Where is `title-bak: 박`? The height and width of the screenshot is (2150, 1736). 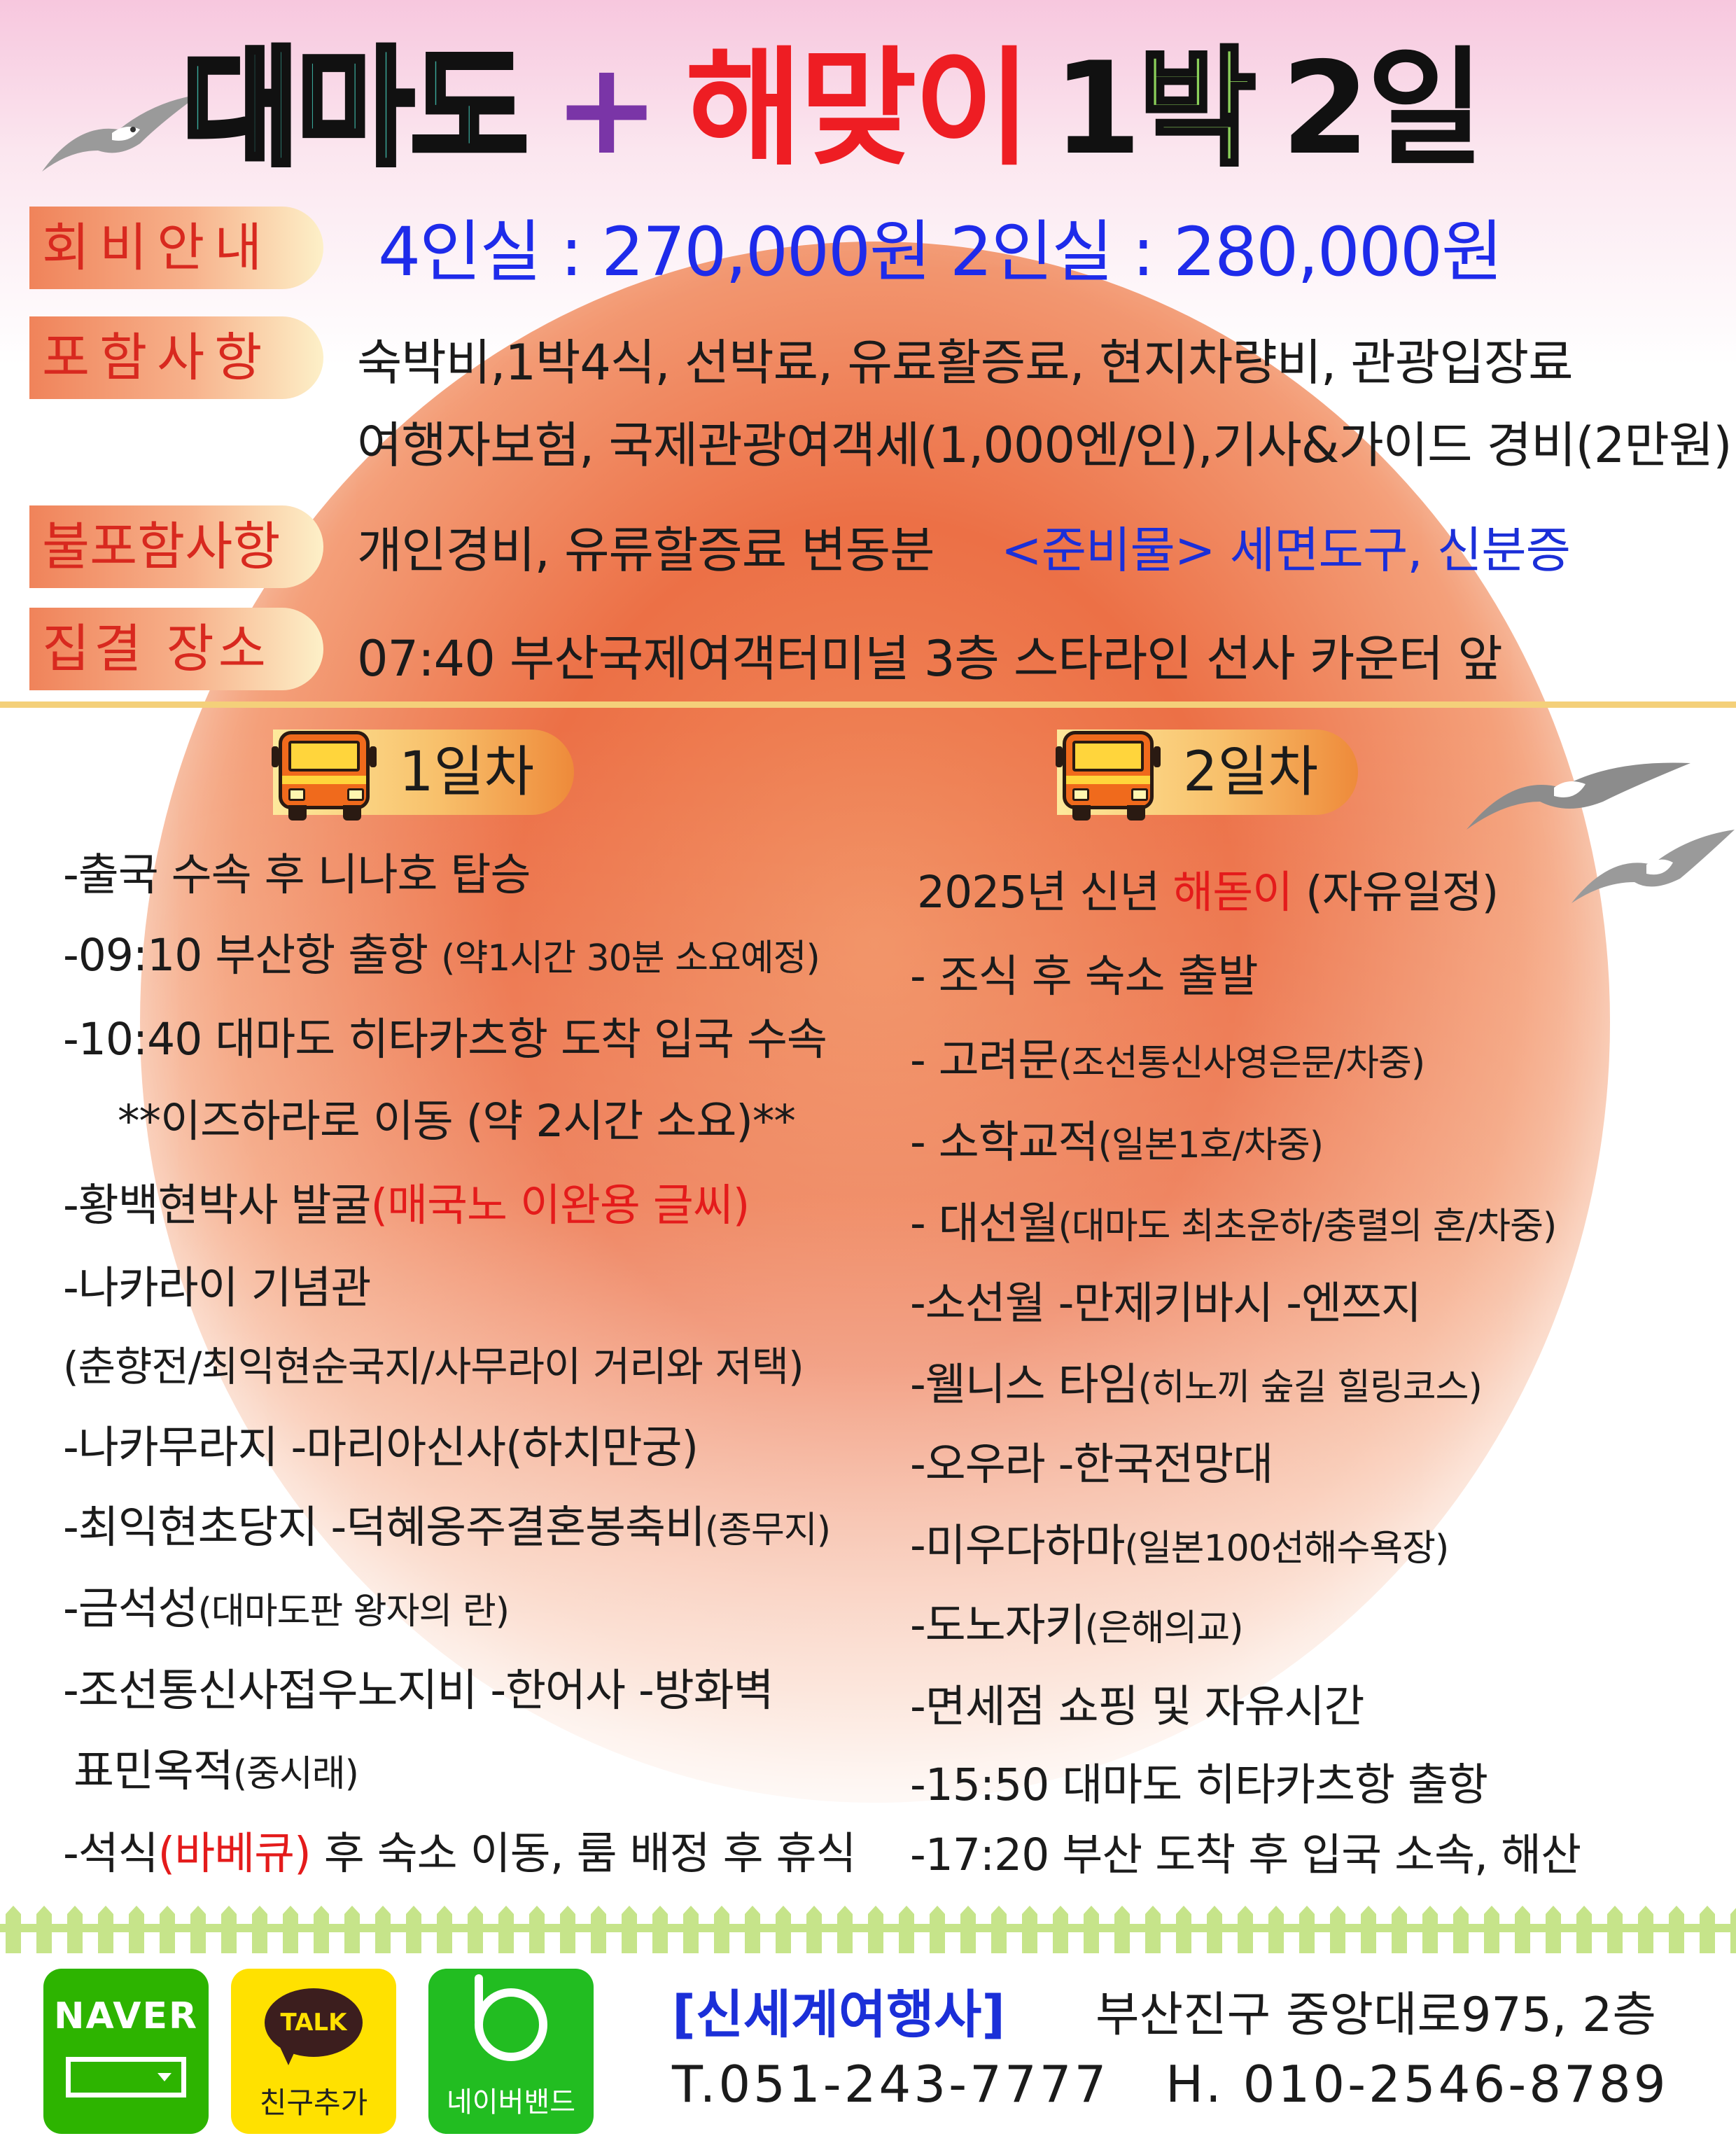
title-bak: 박 is located at coordinates (1197, 108).